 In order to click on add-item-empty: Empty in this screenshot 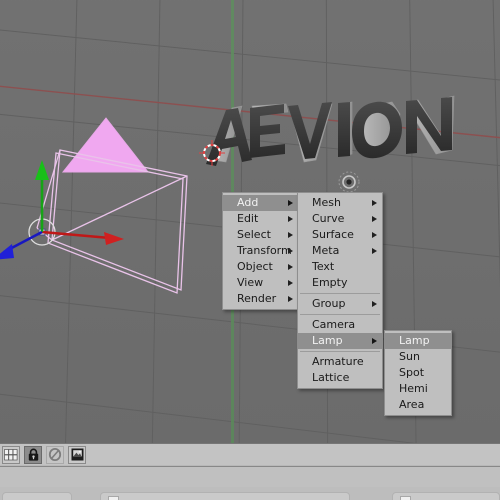, I will do `click(340, 283)`.